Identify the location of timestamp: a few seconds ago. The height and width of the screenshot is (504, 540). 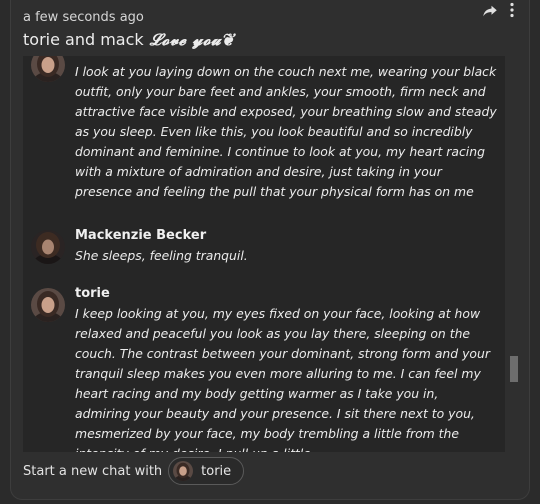
(83, 17).